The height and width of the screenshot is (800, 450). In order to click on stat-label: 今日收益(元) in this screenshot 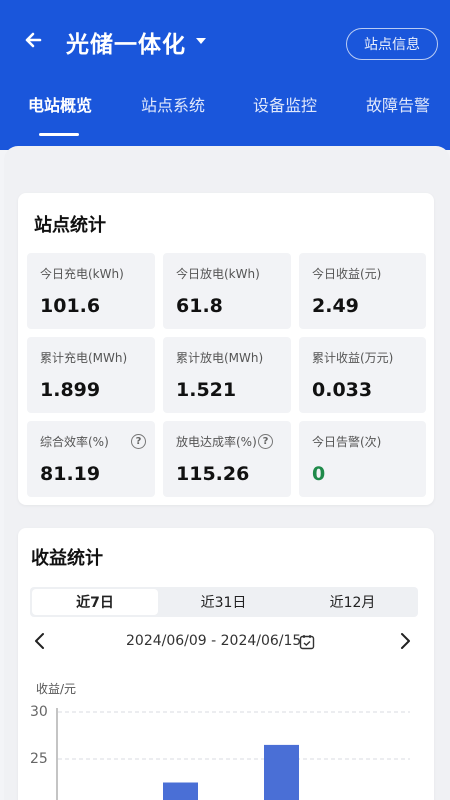, I will do `click(347, 274)`.